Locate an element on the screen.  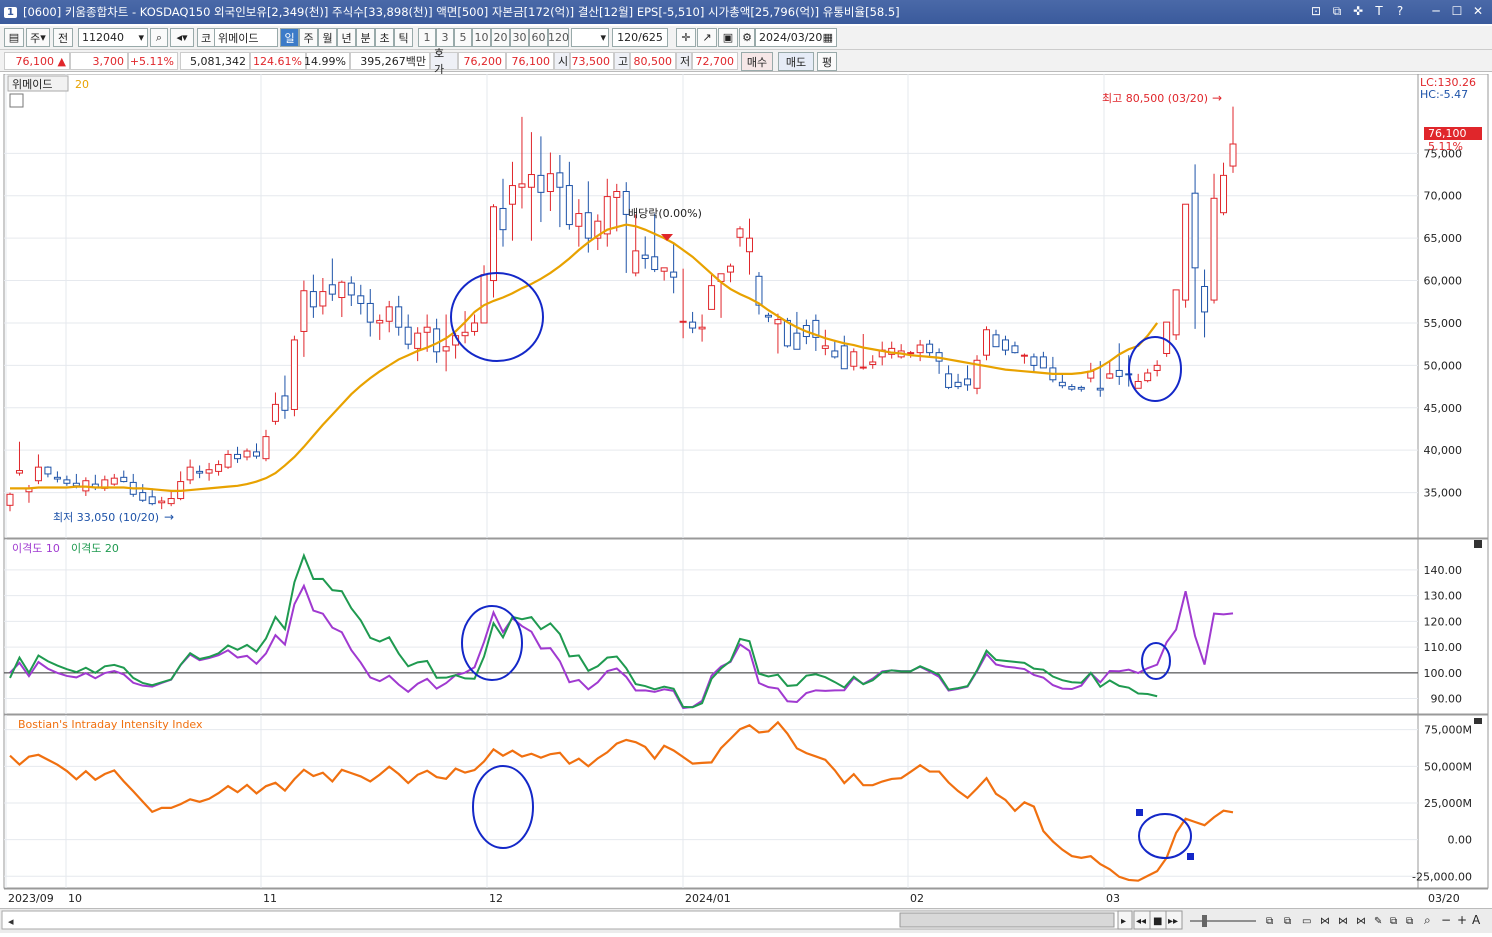
font-icon: A is located at coordinates (1476, 920).